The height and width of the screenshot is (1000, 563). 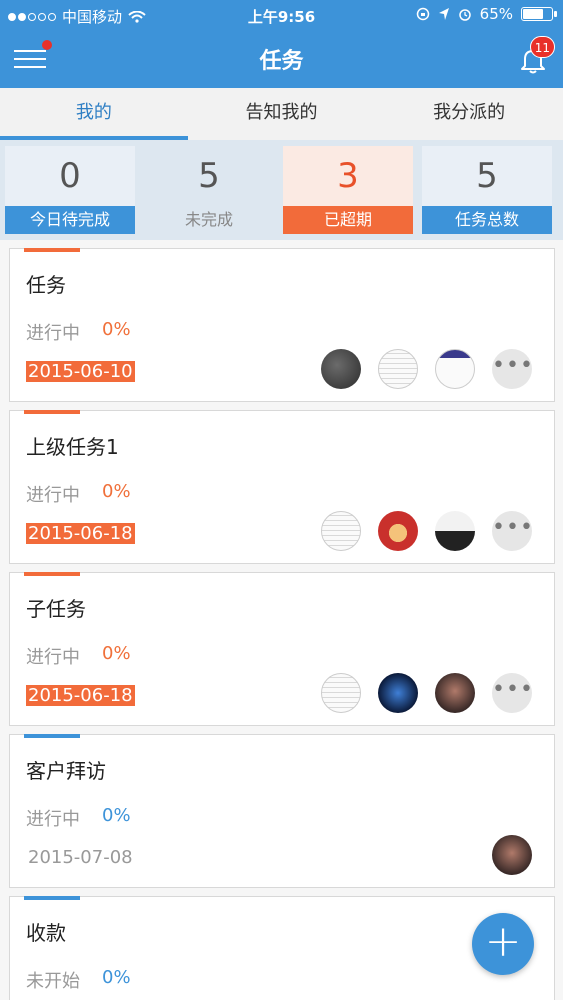 I want to click on task-card: 客户拜访 进行中 0% 2015-07-08, so click(x=282, y=811).